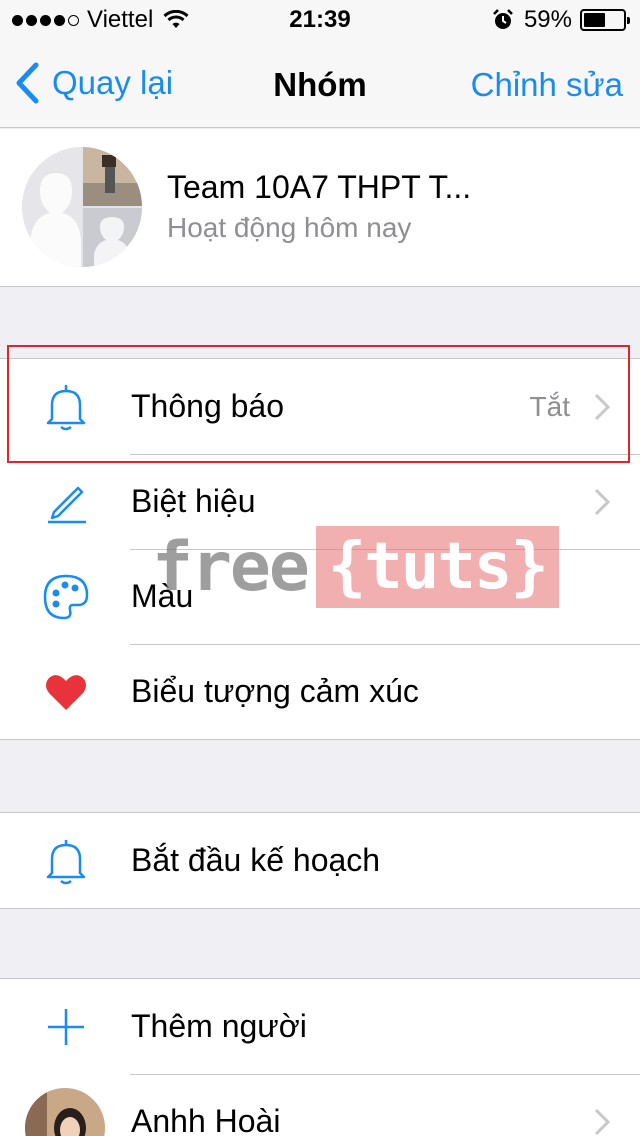  I want to click on group-header: Team 10A7 THPT T... Hoạt động hôm nay, so click(320, 208).